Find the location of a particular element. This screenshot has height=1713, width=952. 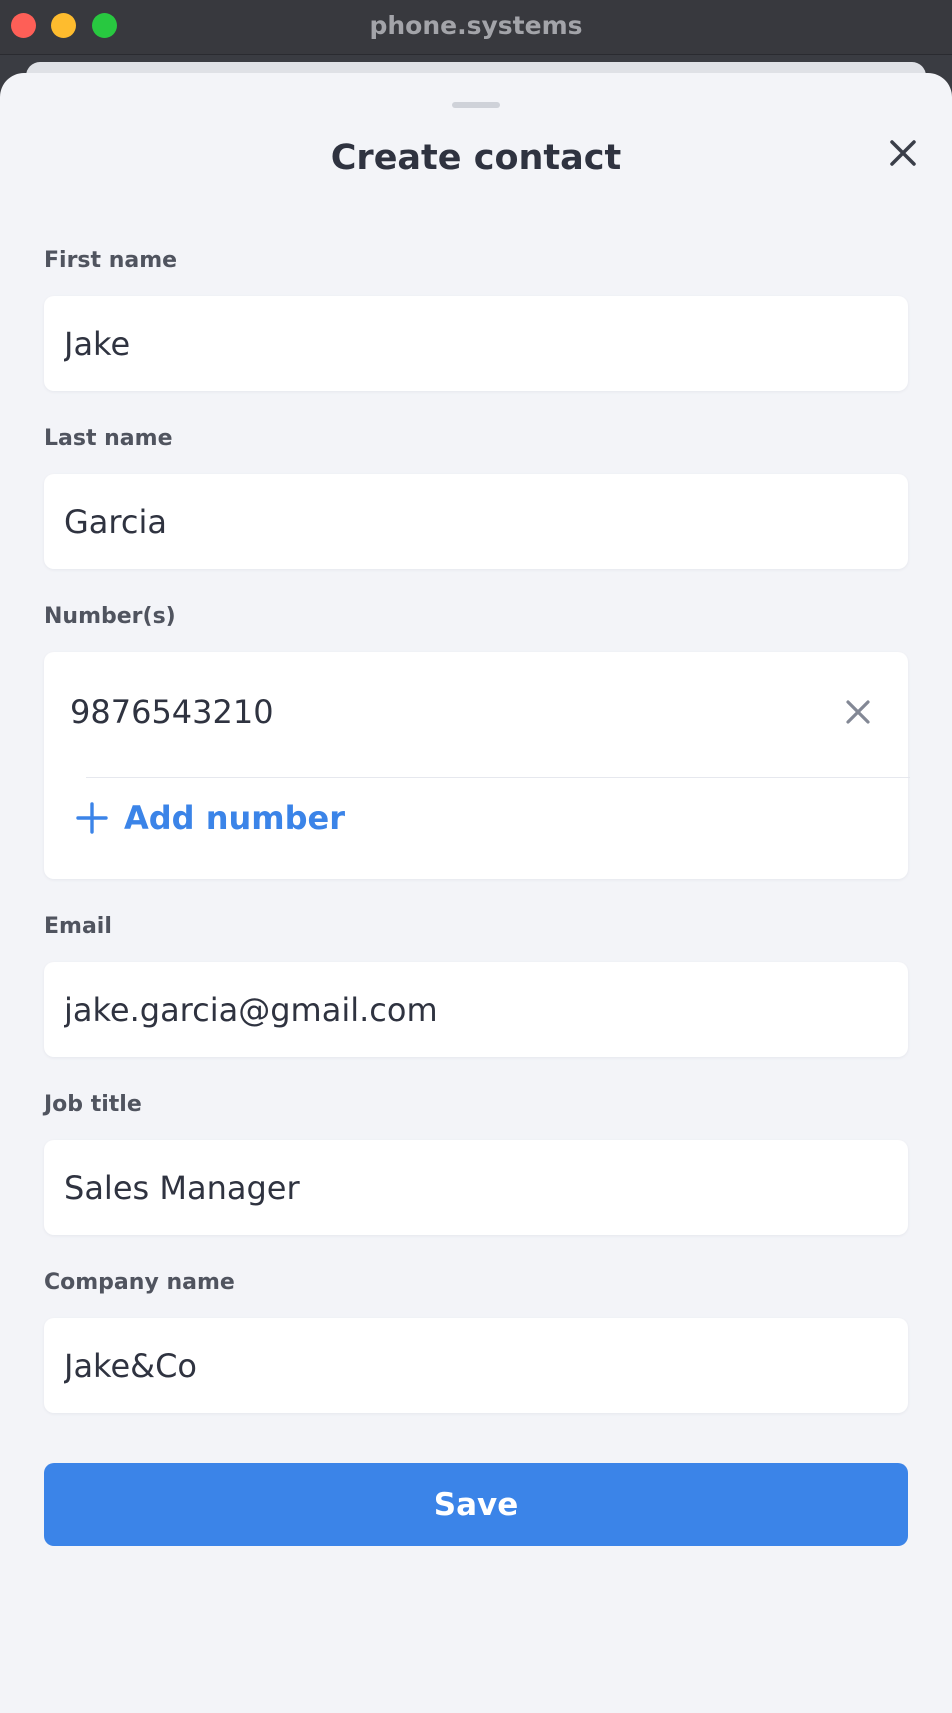

number-divider is located at coordinates (498, 777).